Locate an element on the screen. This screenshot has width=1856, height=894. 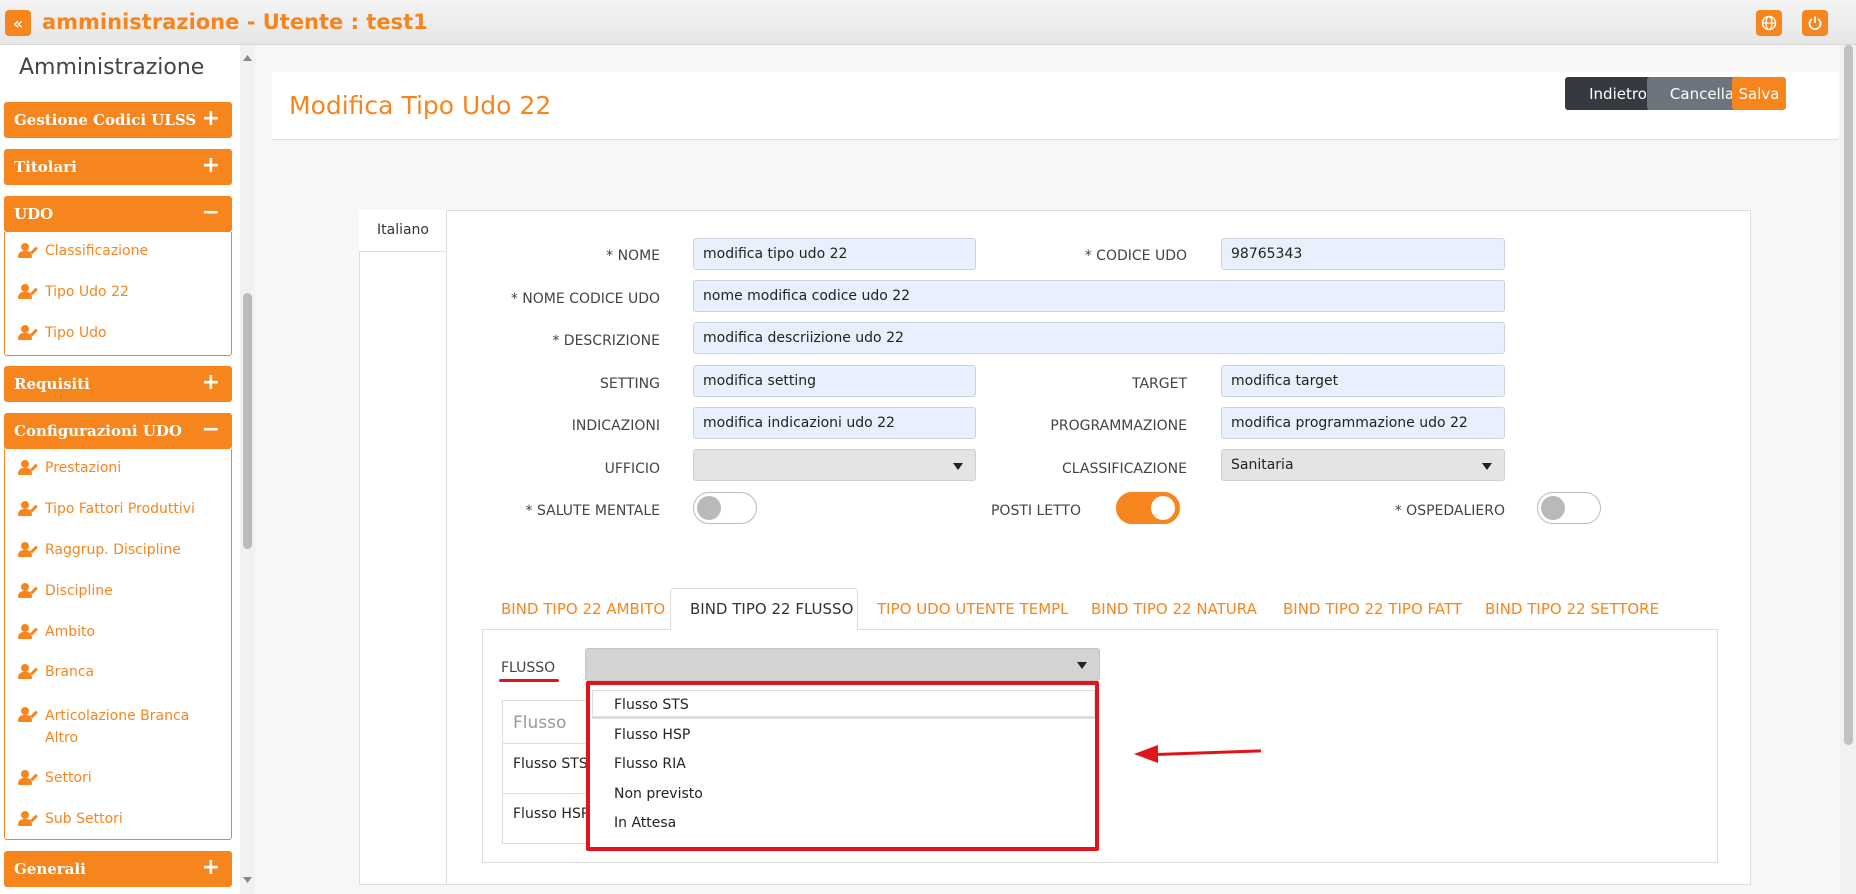
sidebar-section-udo: UDO − is located at coordinates (118, 214).